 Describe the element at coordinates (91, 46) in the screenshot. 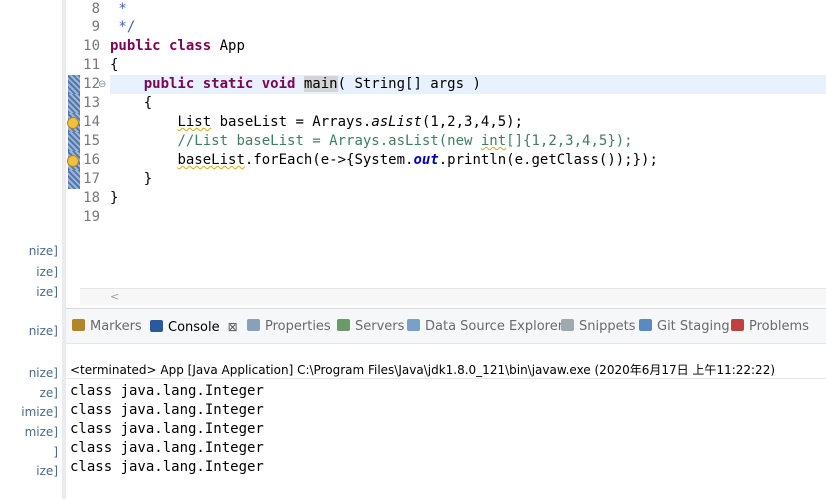

I see `line-number: 10` at that location.